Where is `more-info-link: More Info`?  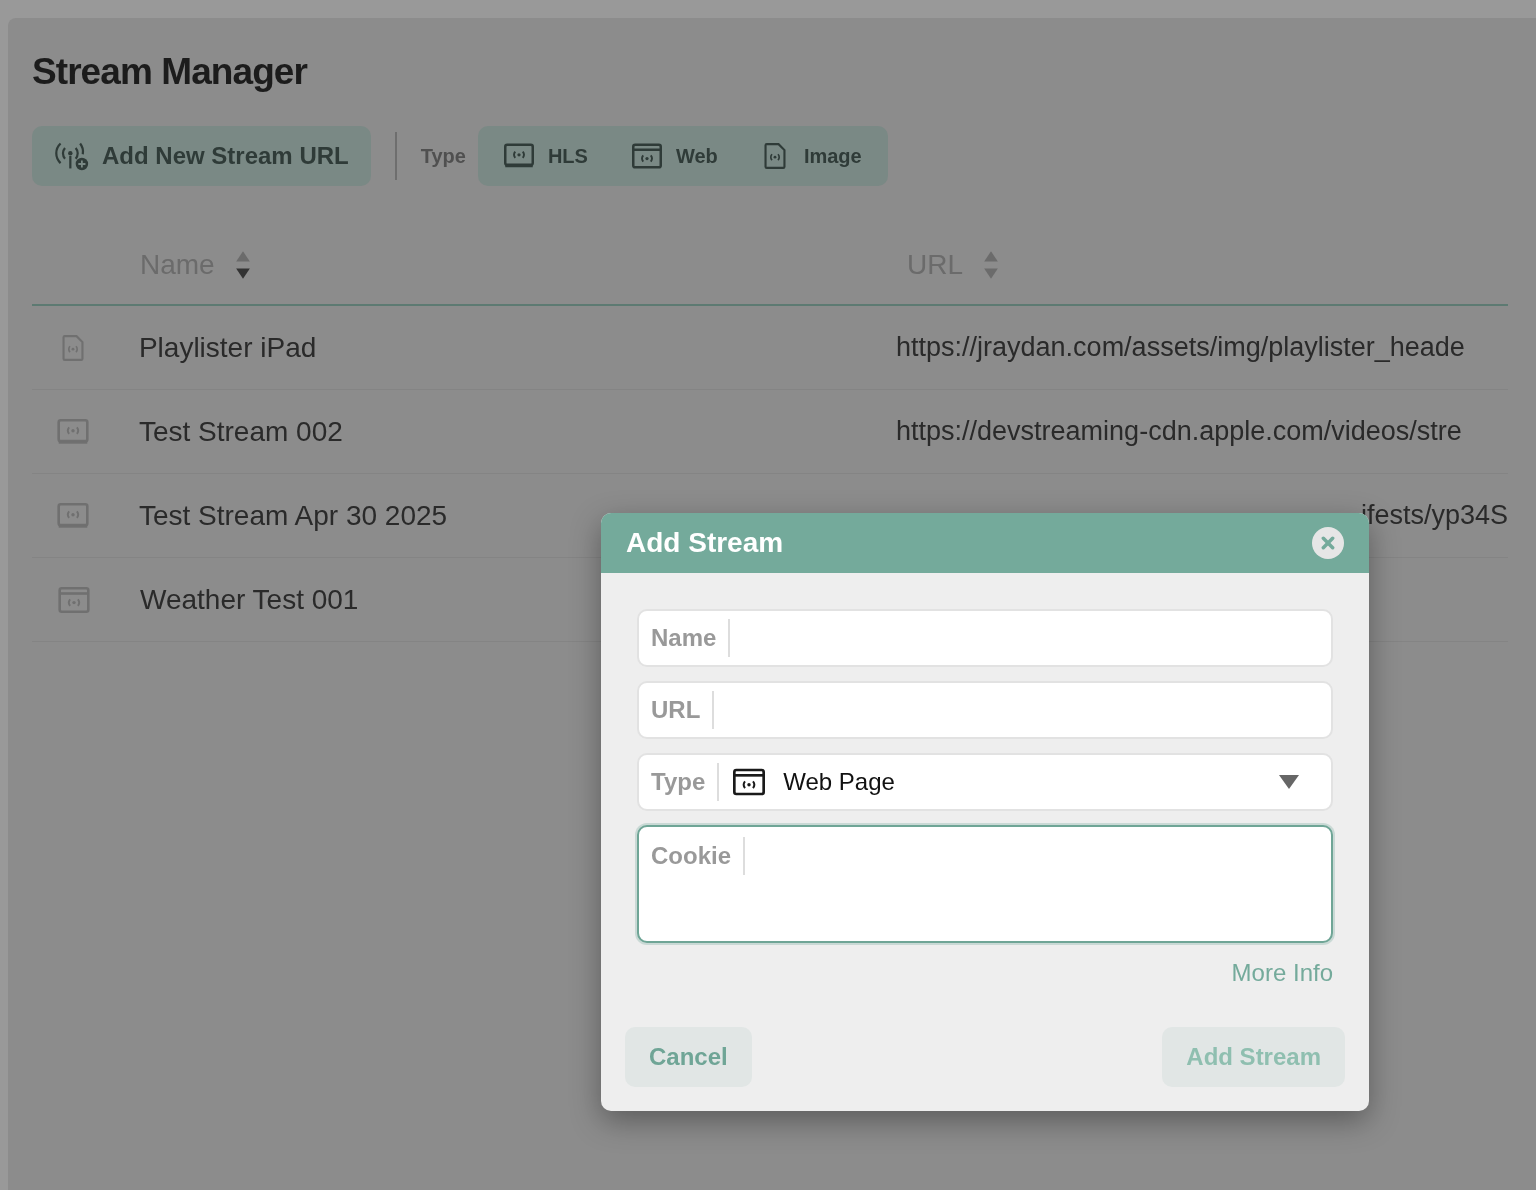
more-info-link: More Info is located at coordinates (1282, 973).